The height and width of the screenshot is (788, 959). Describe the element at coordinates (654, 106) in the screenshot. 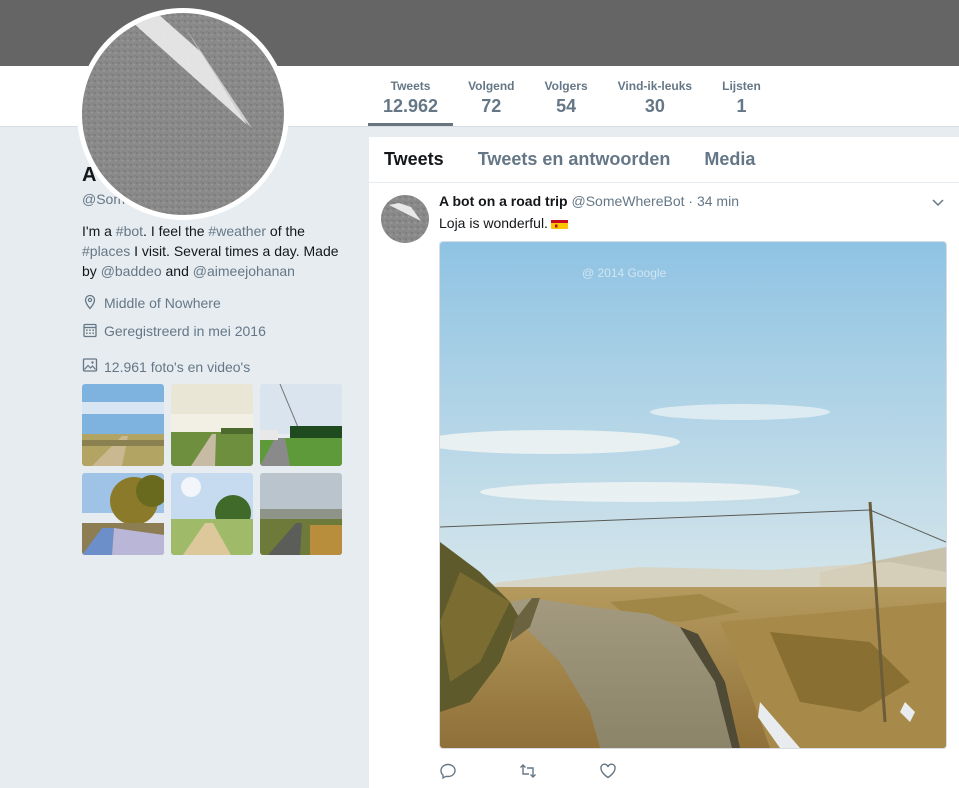

I see `stat-value: 30` at that location.